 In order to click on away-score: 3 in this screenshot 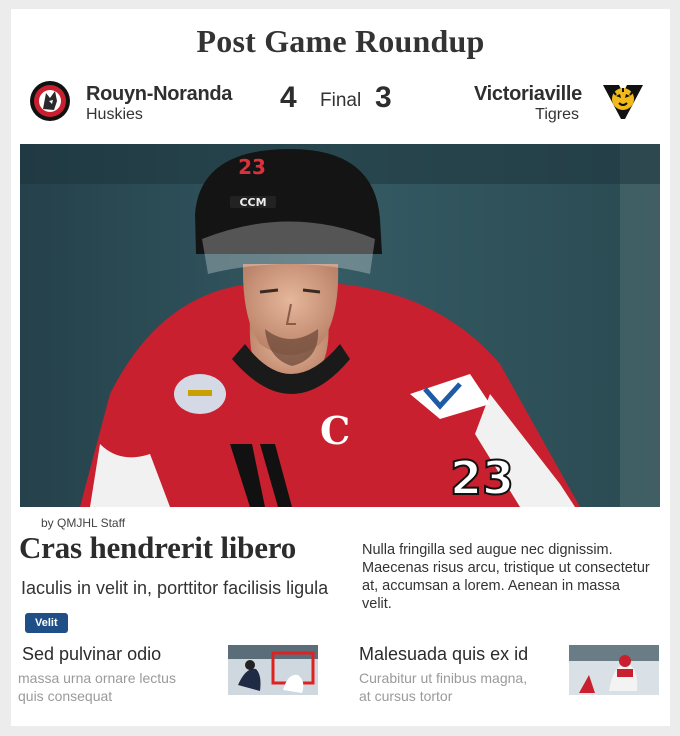, I will do `click(383, 97)`.